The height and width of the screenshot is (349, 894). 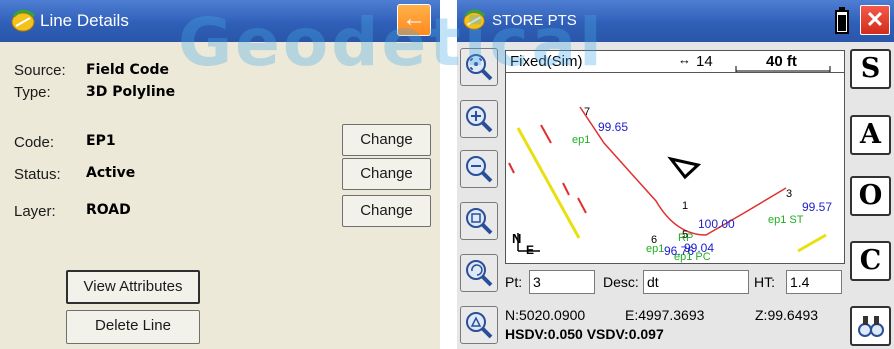 I want to click on layer-label: Layer:, so click(x=35, y=211).